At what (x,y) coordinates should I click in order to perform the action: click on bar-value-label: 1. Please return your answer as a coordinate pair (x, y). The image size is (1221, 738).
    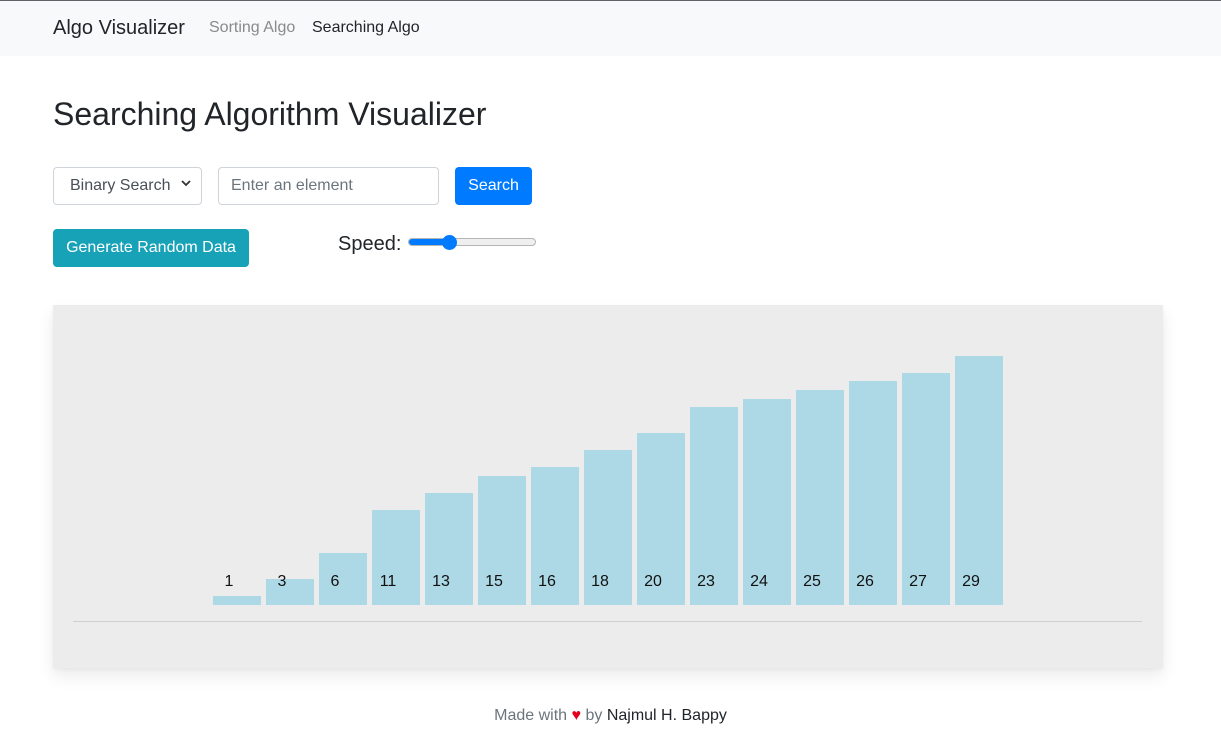
    Looking at the image, I should click on (229, 581).